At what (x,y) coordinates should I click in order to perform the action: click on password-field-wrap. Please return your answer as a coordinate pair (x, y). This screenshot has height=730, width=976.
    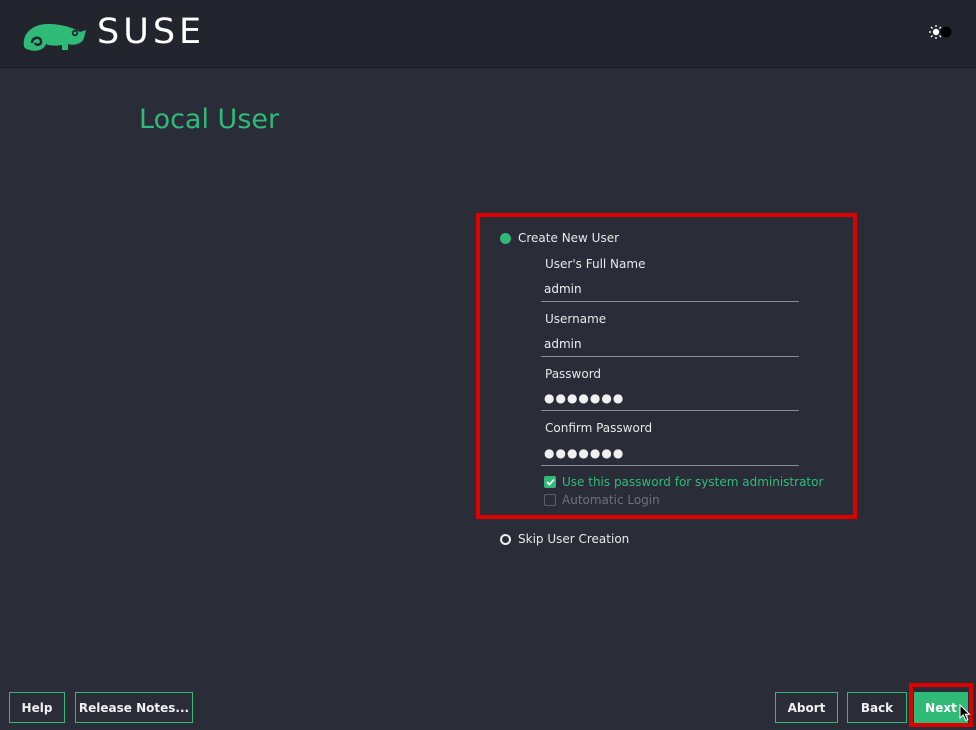
    Looking at the image, I should click on (670, 398).